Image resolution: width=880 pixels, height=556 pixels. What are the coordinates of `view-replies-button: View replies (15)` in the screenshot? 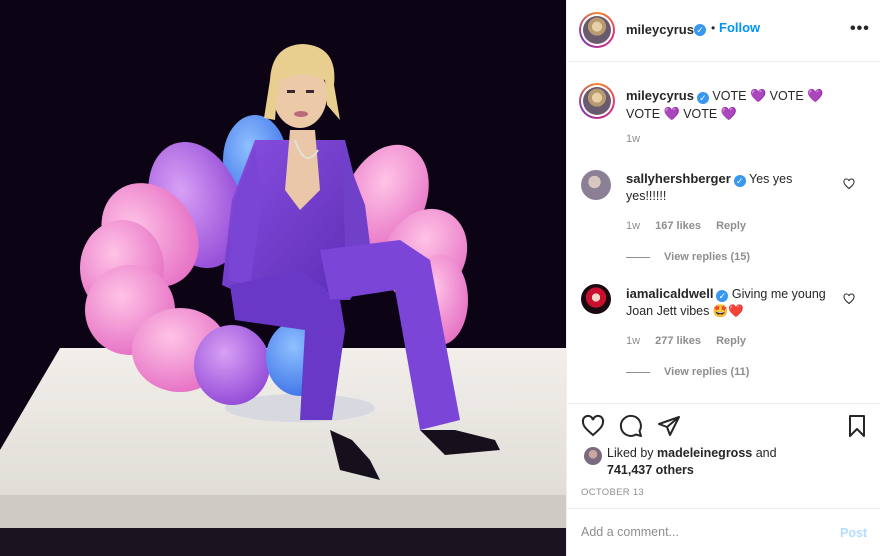 It's located at (688, 257).